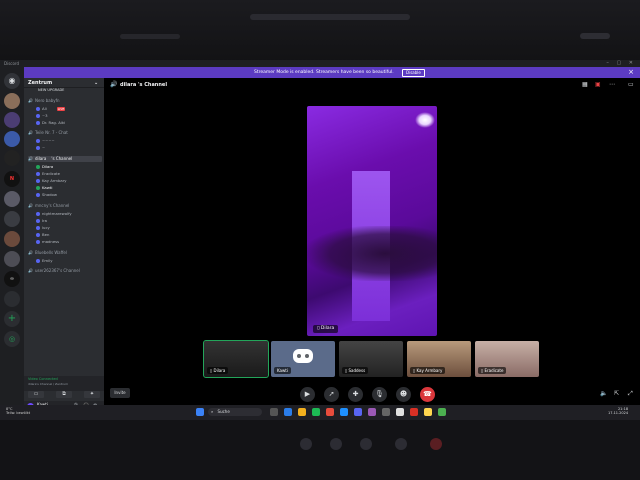  What do you see at coordinates (44, 147) in the screenshot?
I see `user-name: ~` at bounding box center [44, 147].